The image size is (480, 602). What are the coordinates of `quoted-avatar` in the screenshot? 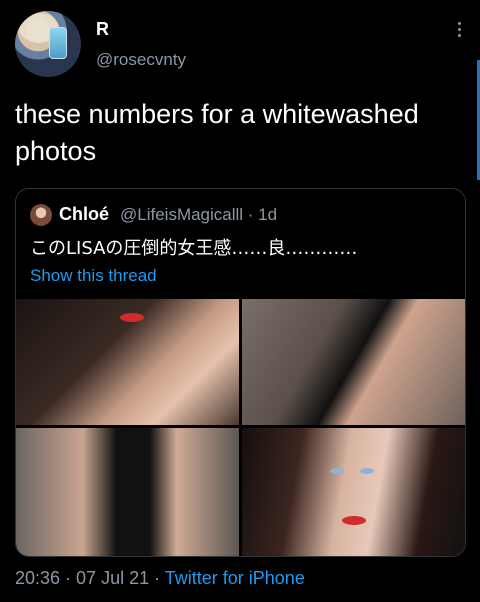 It's located at (41, 215).